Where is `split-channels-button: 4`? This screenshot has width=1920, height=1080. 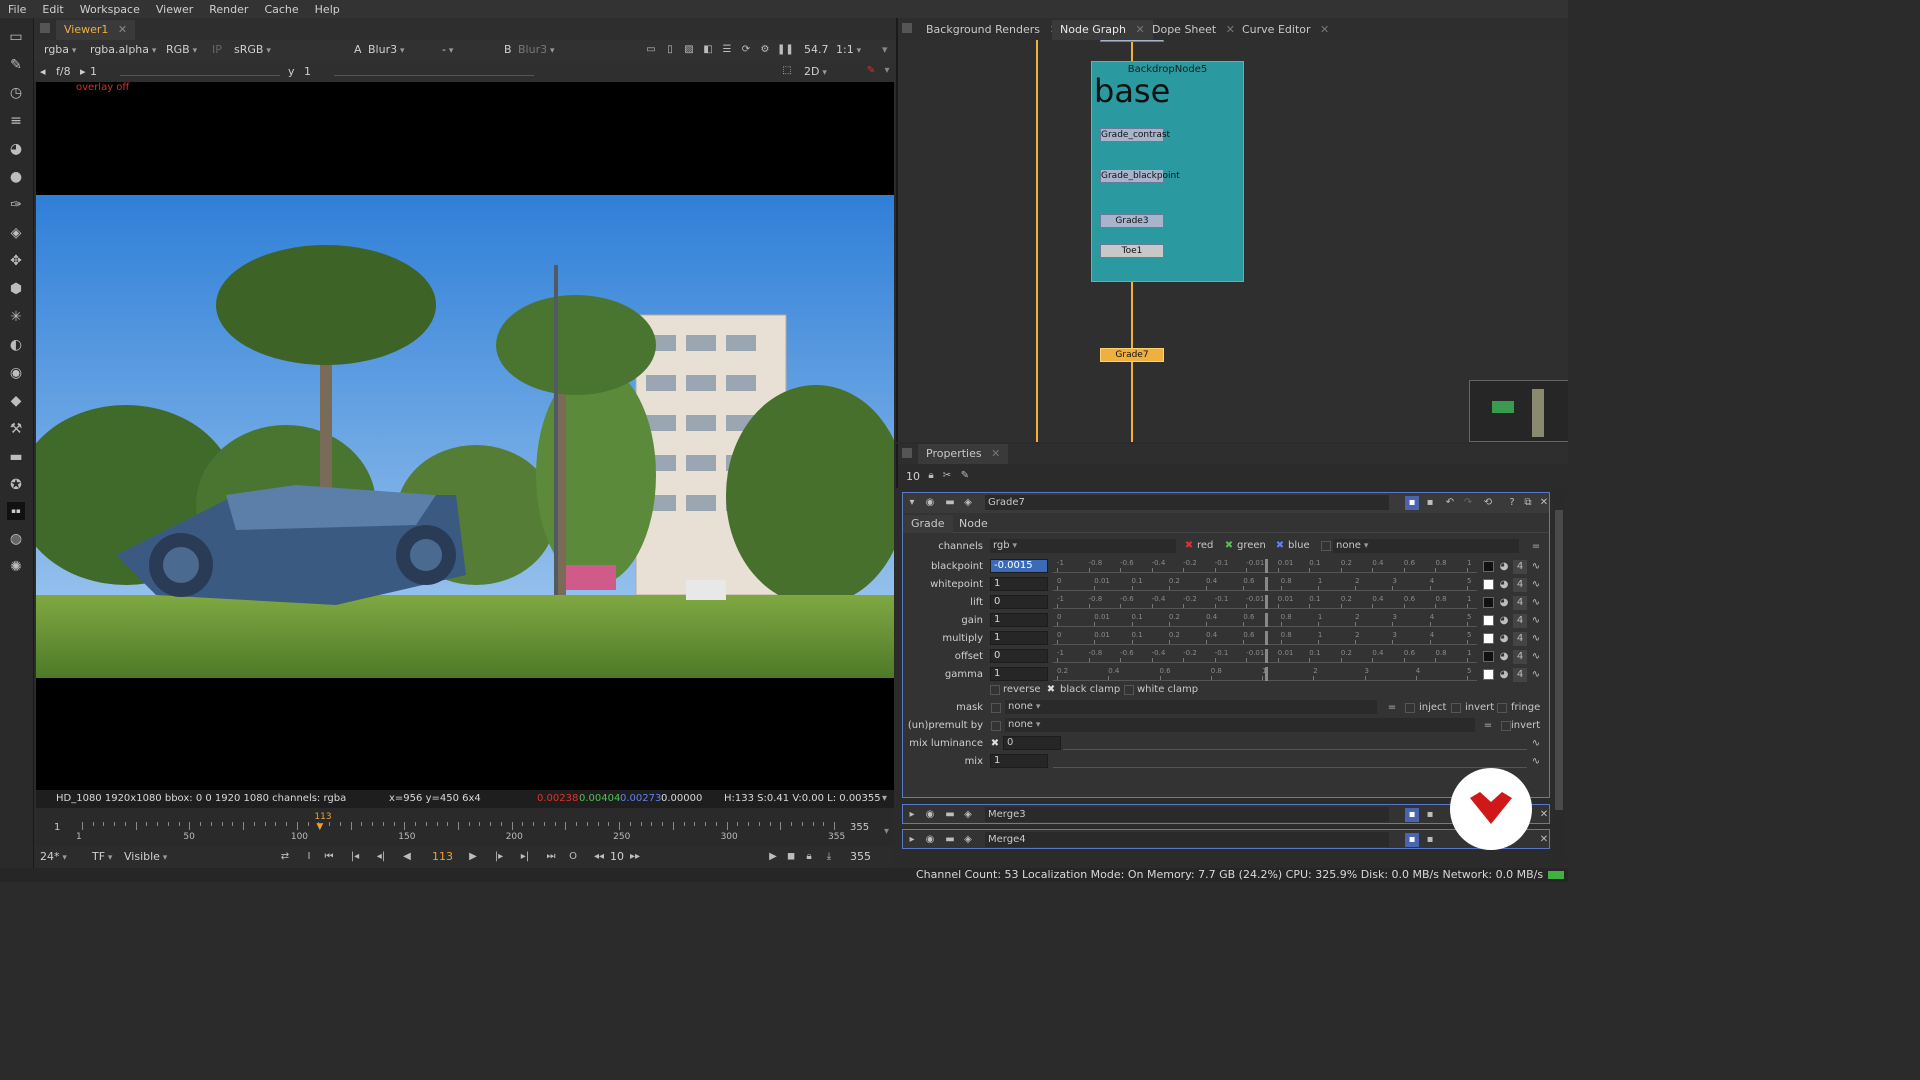 split-channels-button: 4 is located at coordinates (1520, 603).